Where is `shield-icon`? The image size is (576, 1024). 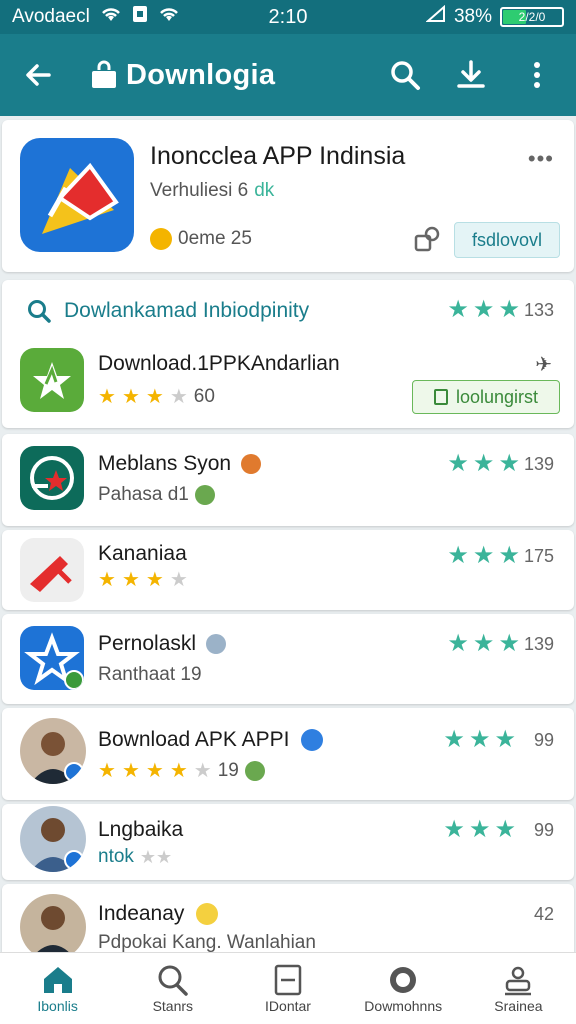
shield-icon is located at coordinates (403, 979).